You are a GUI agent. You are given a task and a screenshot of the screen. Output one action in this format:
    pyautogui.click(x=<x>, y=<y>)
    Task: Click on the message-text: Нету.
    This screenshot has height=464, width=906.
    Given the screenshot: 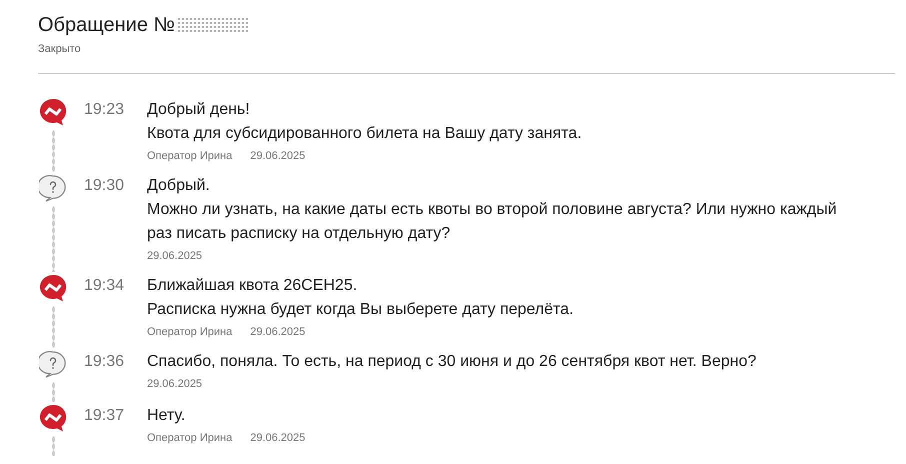 What is the action you would take?
    pyautogui.click(x=166, y=416)
    